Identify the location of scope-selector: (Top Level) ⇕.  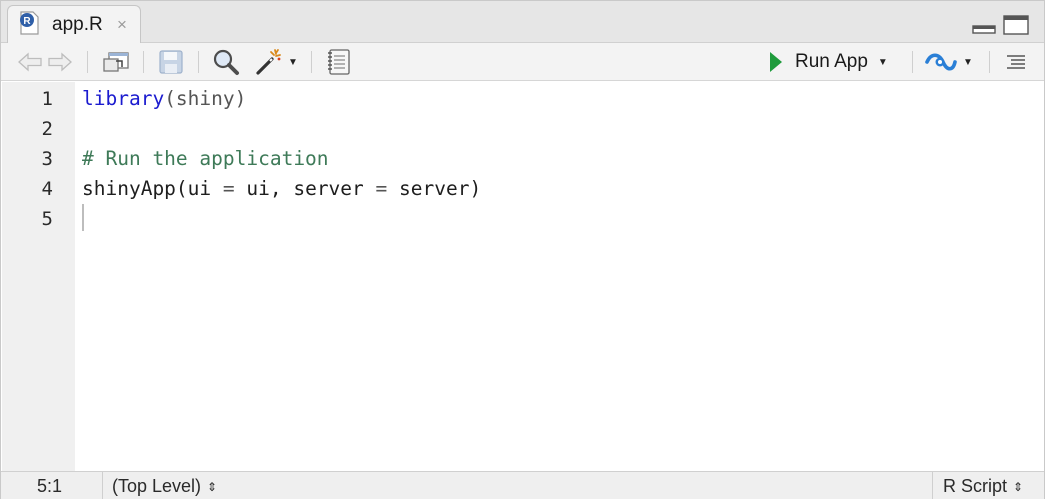
(164, 486).